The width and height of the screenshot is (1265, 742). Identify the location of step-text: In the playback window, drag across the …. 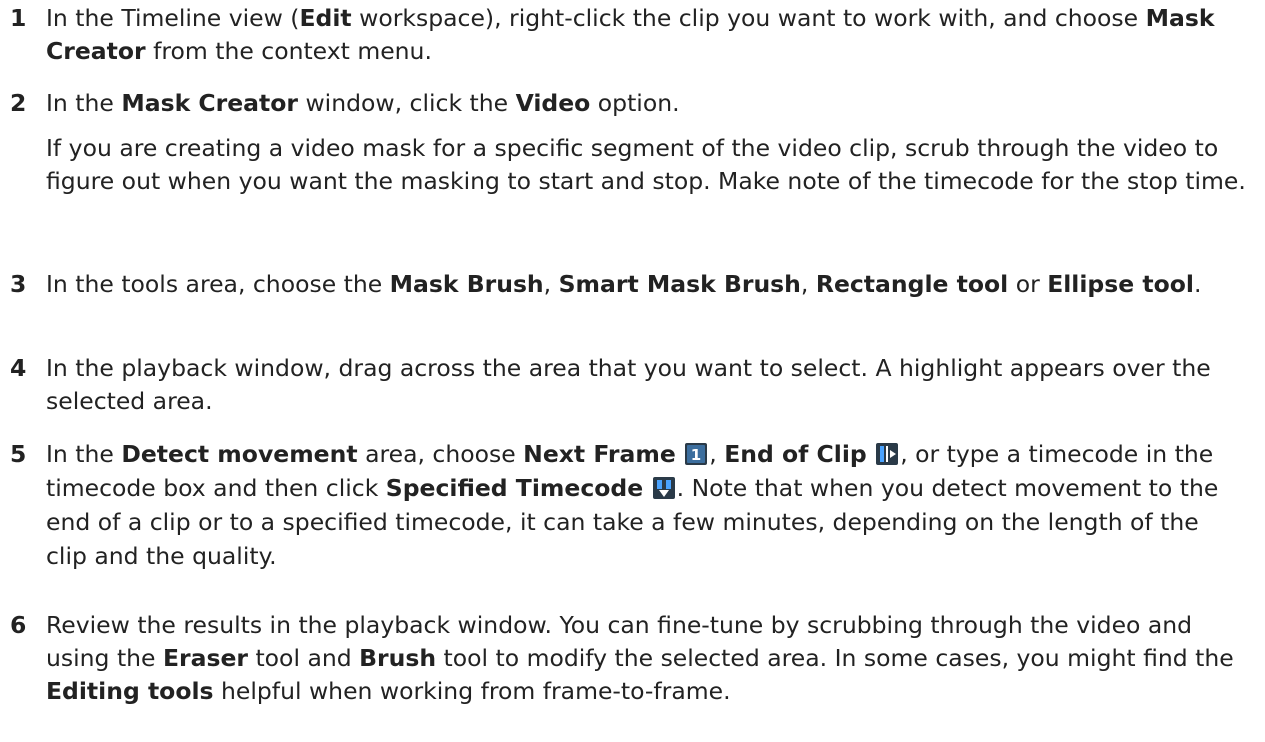
(646, 385).